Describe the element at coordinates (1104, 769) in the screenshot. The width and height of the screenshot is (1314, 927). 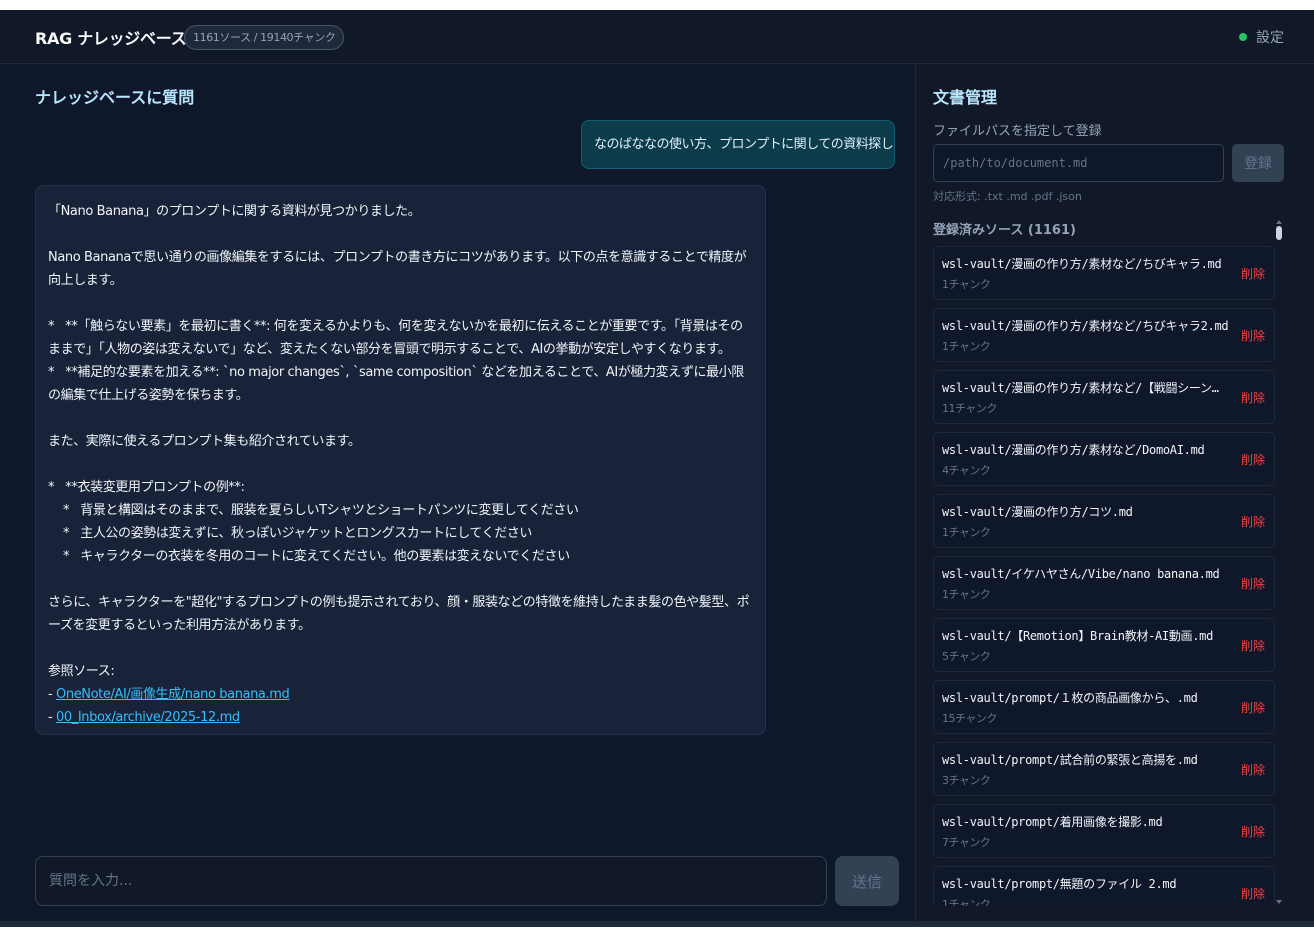
I see `source-item: wsl-vault/prompt/試合前の緊張と高揚を.md 3チャンク 削除` at that location.